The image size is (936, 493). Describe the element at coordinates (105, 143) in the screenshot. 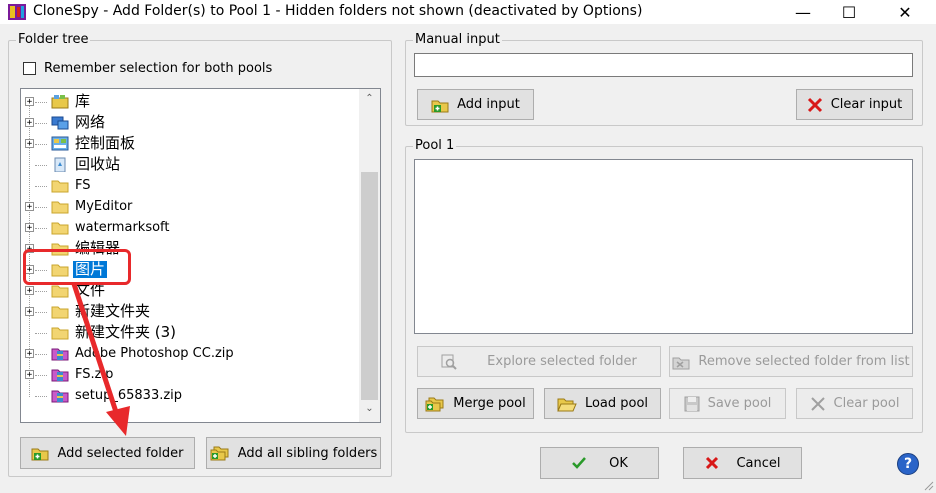

I see `tree-item-label: 控制面板` at that location.